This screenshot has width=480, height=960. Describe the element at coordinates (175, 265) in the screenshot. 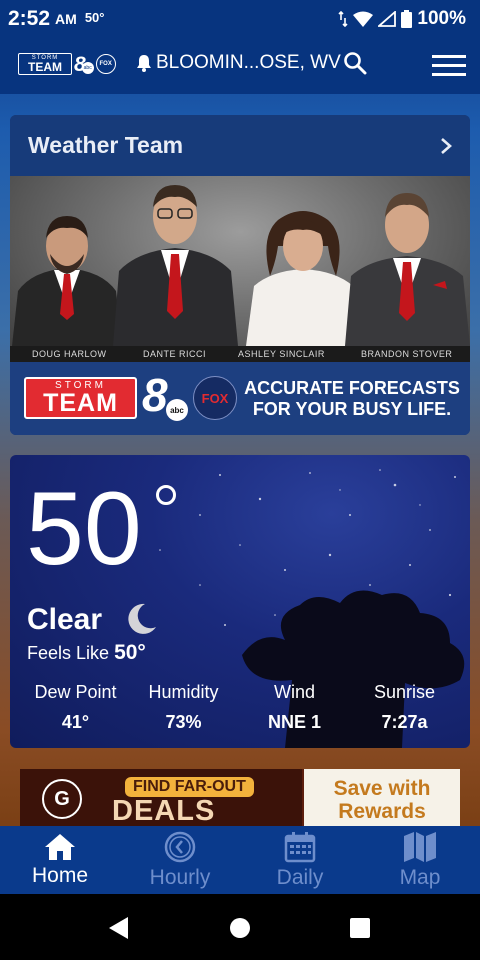

I see `person-dante` at that location.